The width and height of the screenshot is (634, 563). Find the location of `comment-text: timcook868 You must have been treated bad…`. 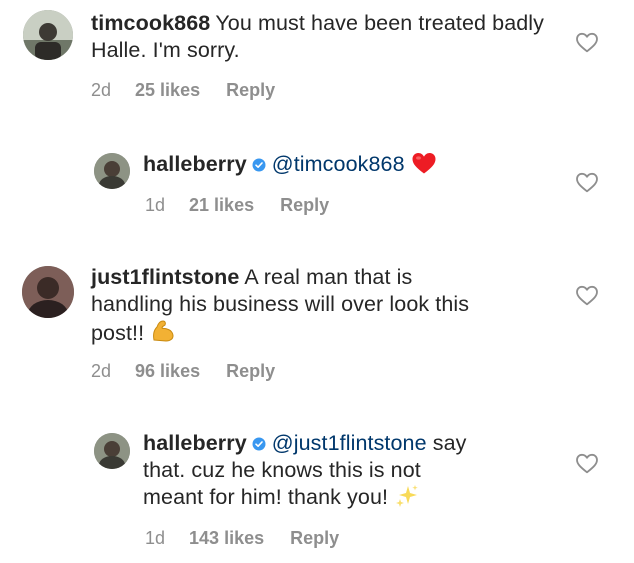

comment-text: timcook868 You must have been treated bad… is located at coordinates (326, 37).